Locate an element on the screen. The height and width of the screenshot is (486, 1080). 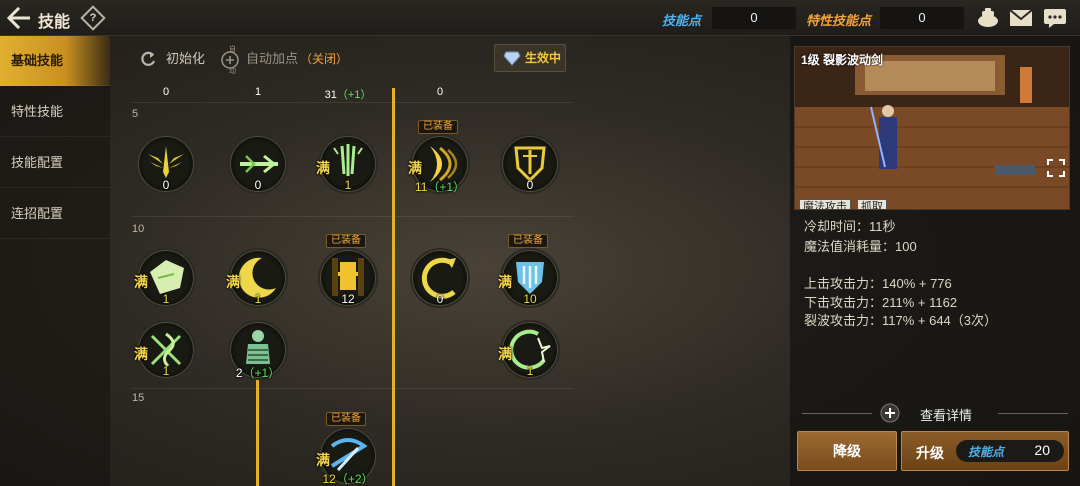
top-count-1: 0 is located at coordinates (166, 92).